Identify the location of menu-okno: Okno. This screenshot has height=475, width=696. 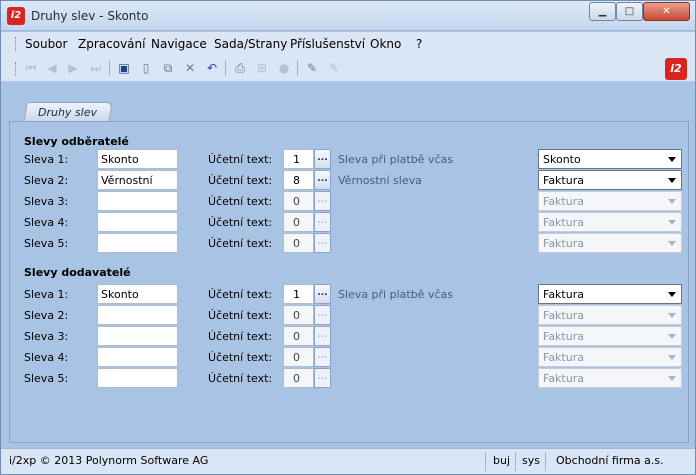
(385, 44).